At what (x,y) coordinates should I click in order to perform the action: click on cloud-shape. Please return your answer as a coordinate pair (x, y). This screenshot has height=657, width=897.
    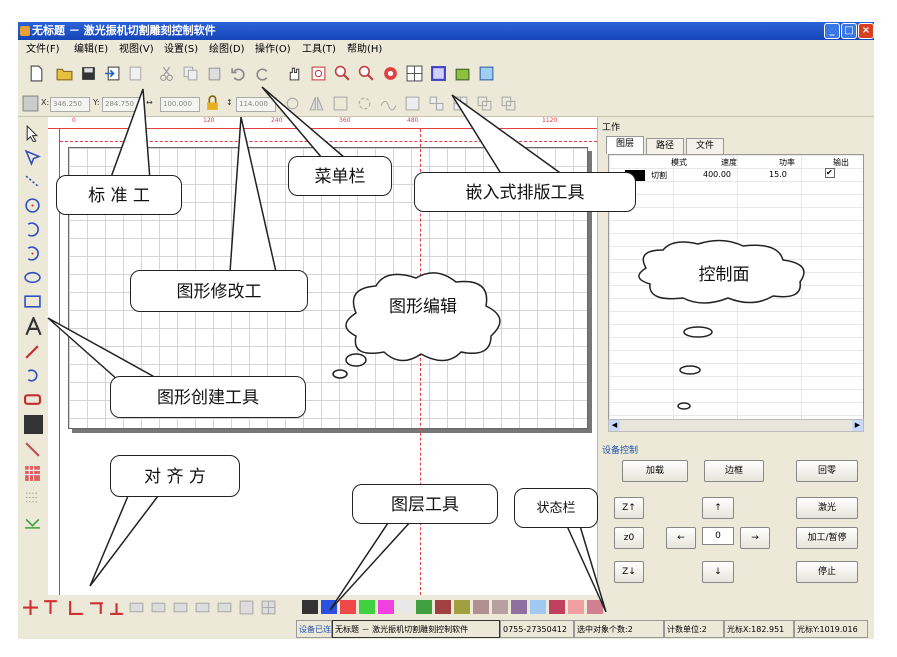
    Looking at the image, I should click on (416, 325).